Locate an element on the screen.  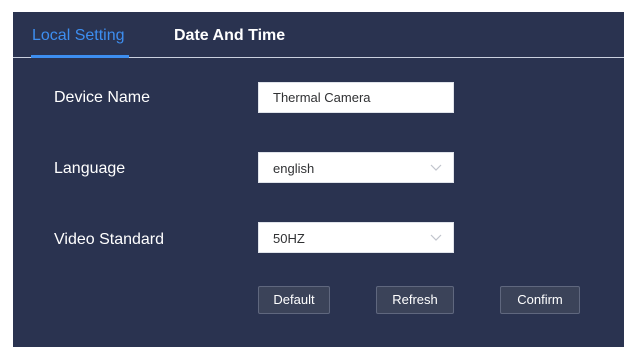
default-button: Default is located at coordinates (294, 300).